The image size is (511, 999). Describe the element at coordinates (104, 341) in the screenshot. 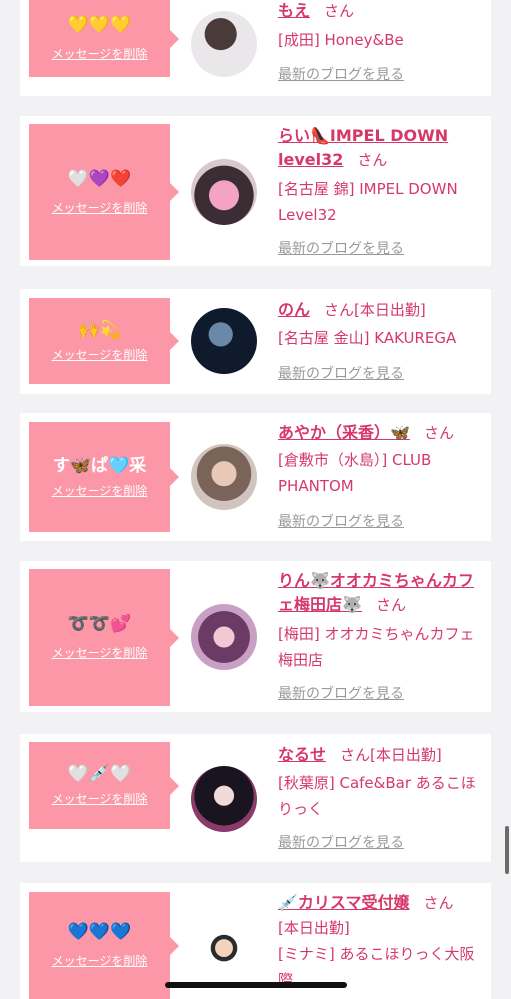

I see `message-box: 🙌💫 メッセージを削除` at that location.